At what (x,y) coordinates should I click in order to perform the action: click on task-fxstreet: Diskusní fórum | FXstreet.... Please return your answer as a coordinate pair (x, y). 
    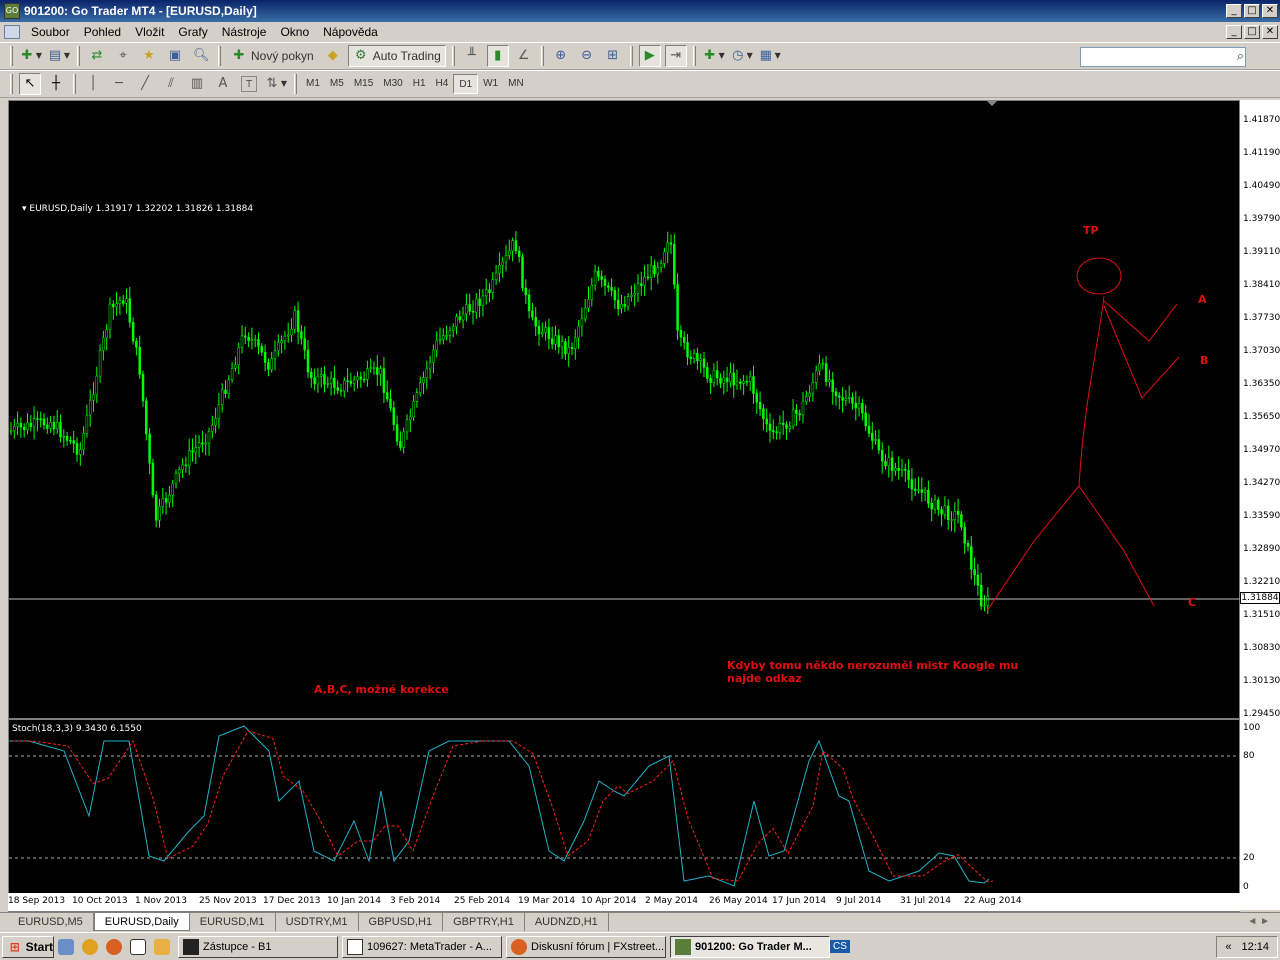
    Looking at the image, I should click on (586, 946).